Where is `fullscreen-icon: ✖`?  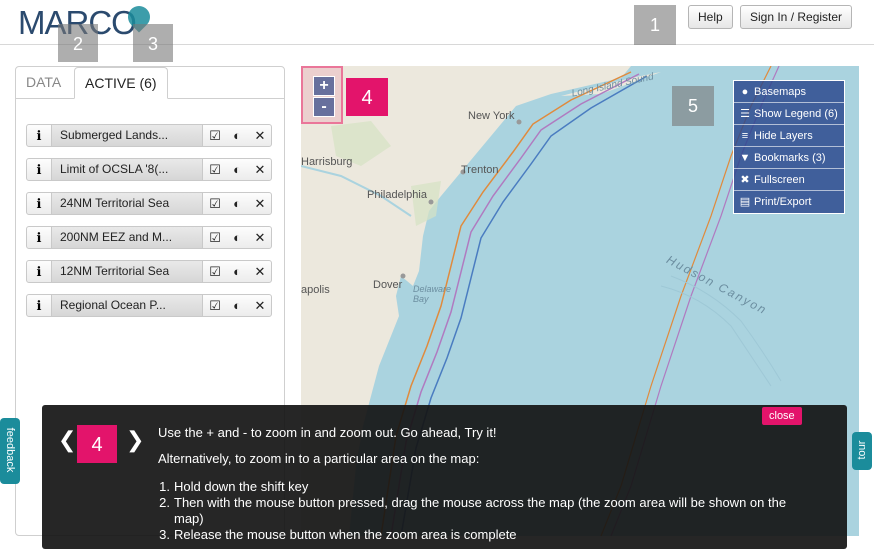
fullscreen-icon: ✖ is located at coordinates (745, 180).